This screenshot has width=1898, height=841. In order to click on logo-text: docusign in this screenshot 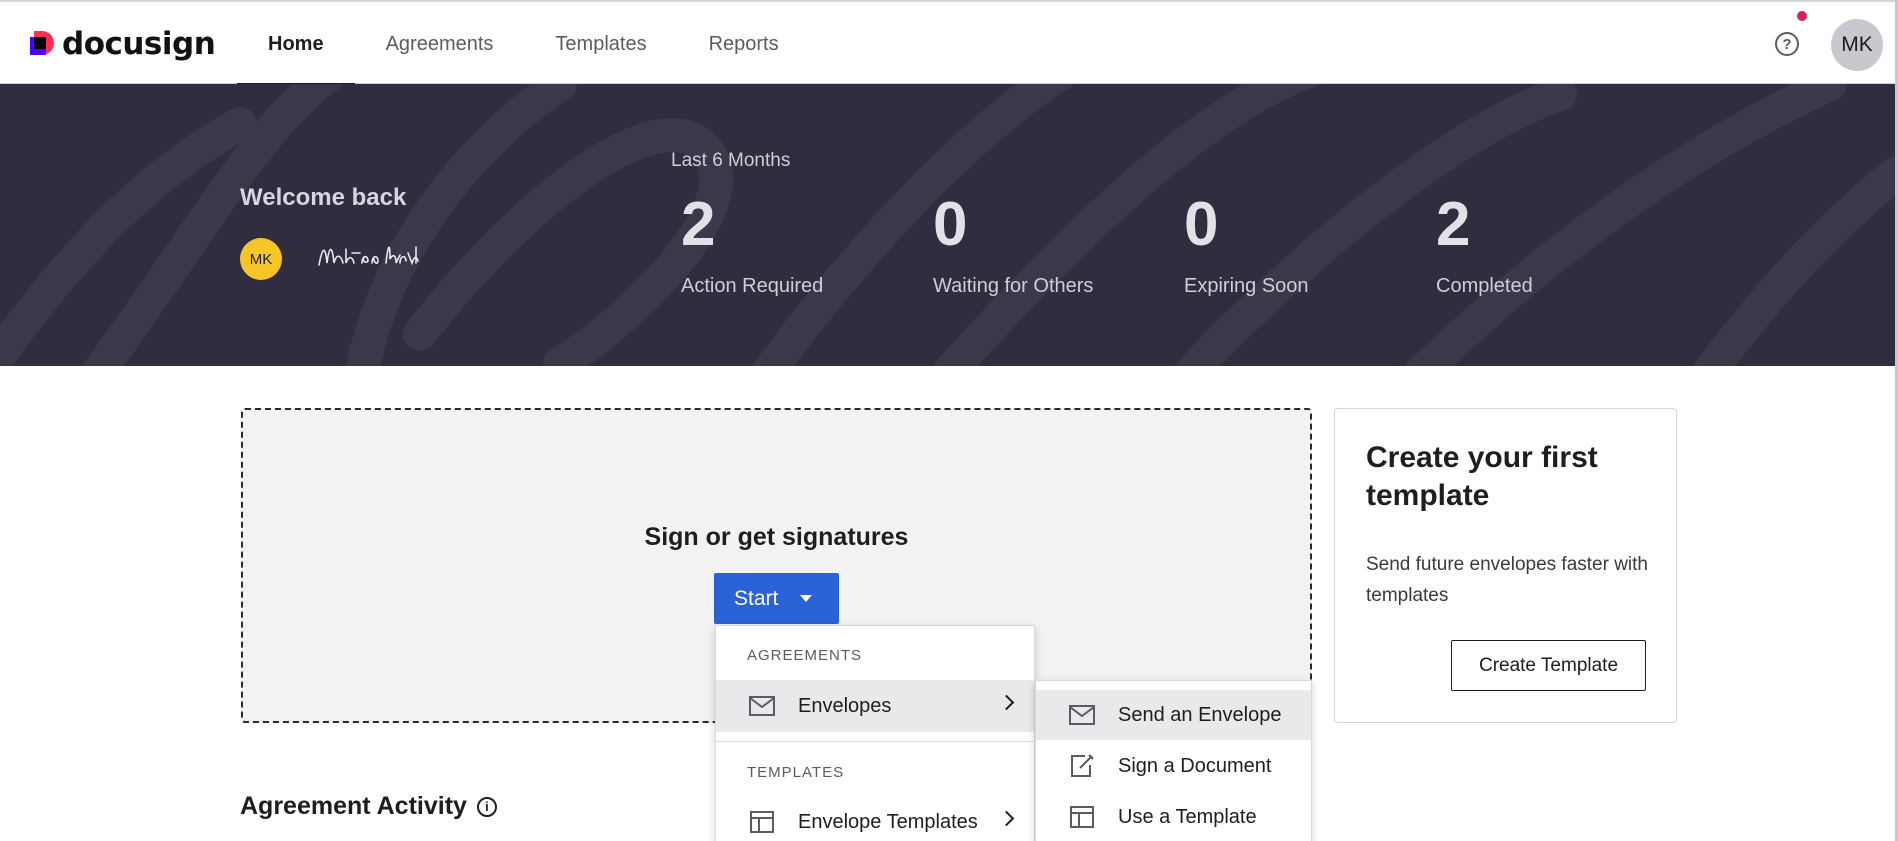, I will do `click(139, 44)`.